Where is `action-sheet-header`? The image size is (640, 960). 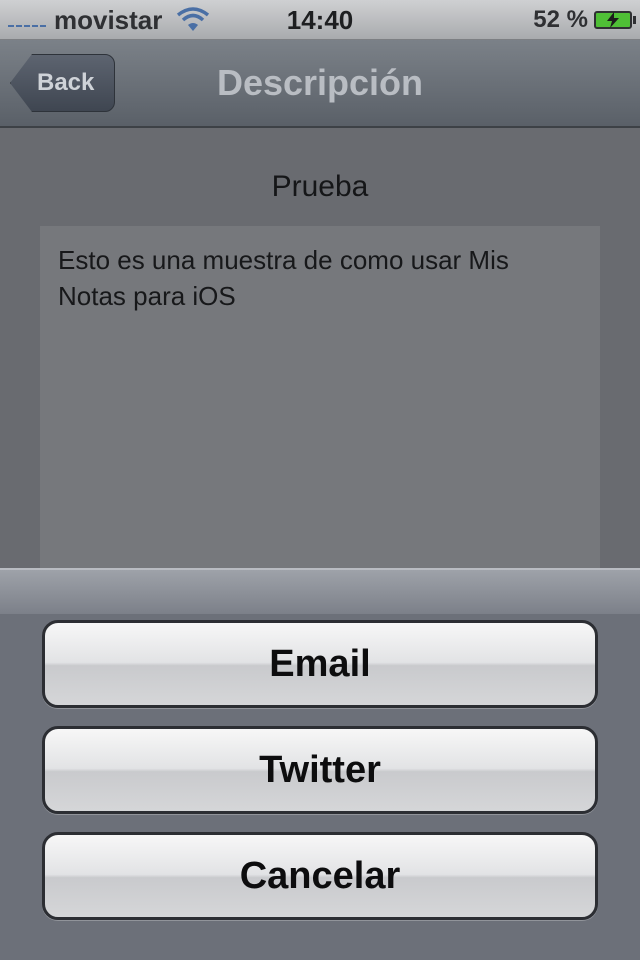
action-sheet-header is located at coordinates (320, 592).